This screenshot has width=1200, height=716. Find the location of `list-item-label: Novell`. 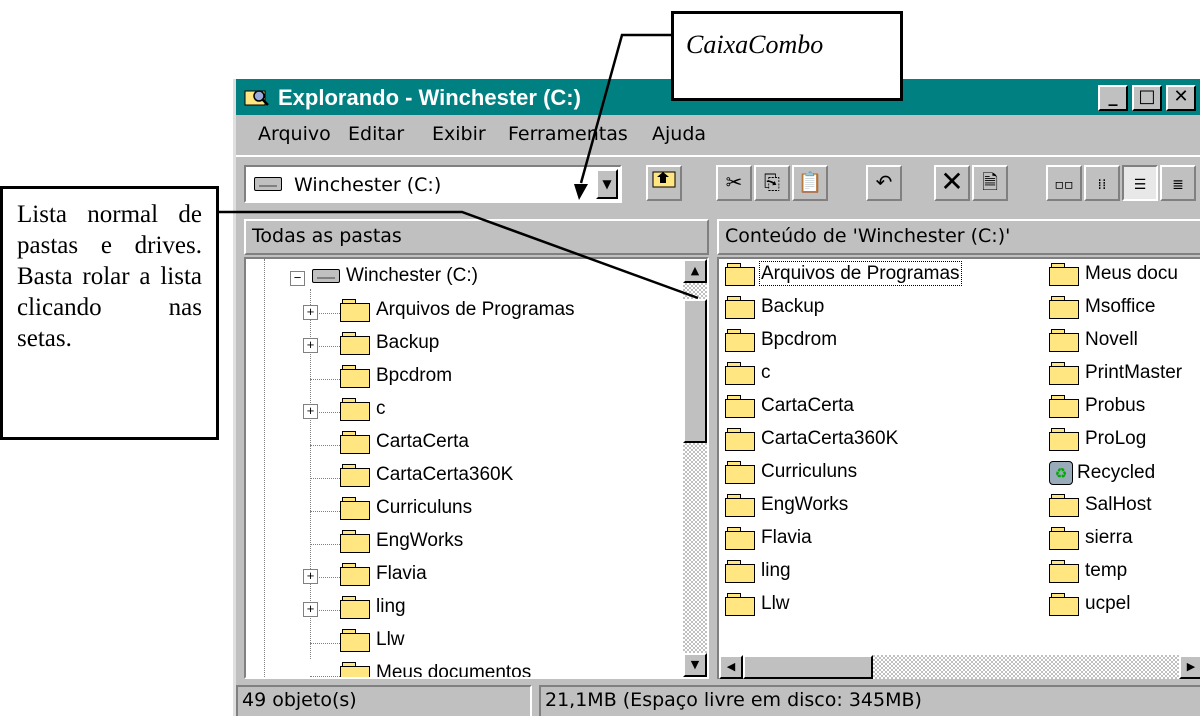

list-item-label: Novell is located at coordinates (1111, 339).